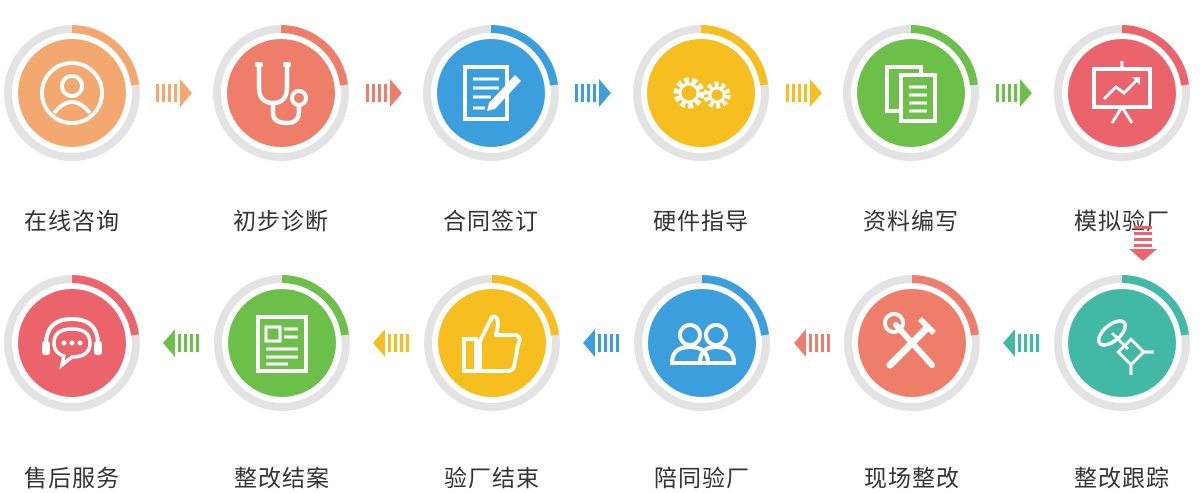  I want to click on step-initial-diagnosis: 初步诊断, so click(281, 129).